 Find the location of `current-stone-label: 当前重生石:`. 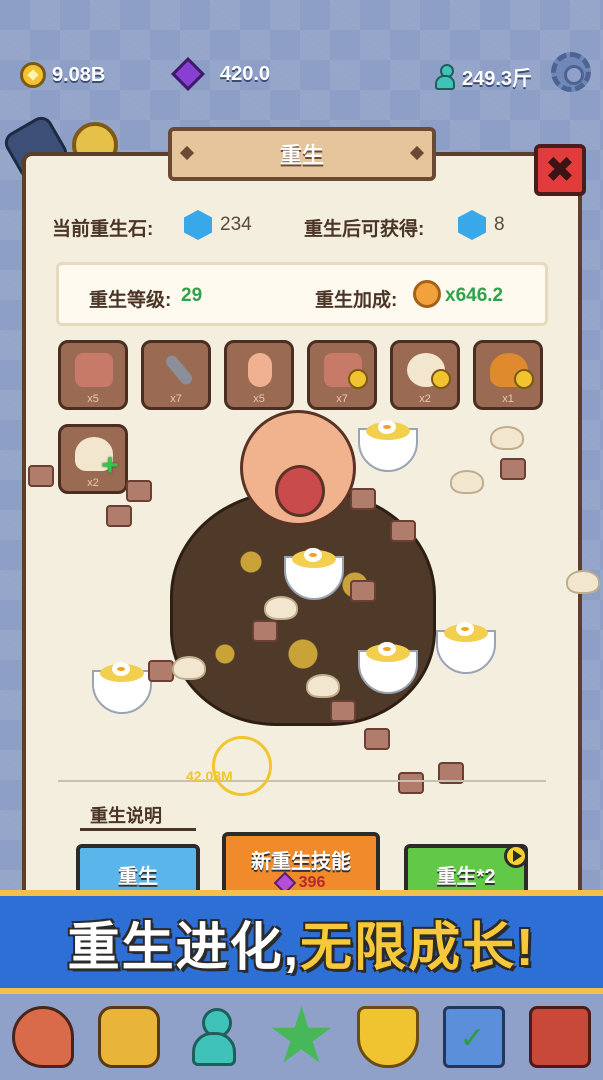

current-stone-label: 当前重生石: is located at coordinates (103, 229).